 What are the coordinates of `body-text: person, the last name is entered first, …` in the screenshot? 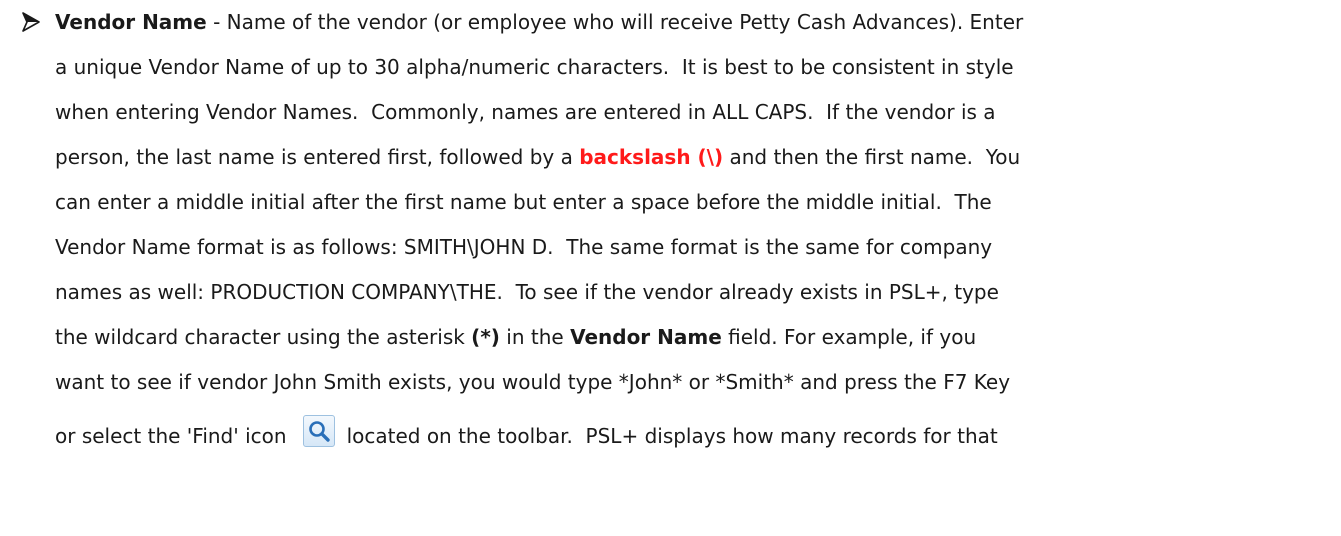 It's located at (317, 157).